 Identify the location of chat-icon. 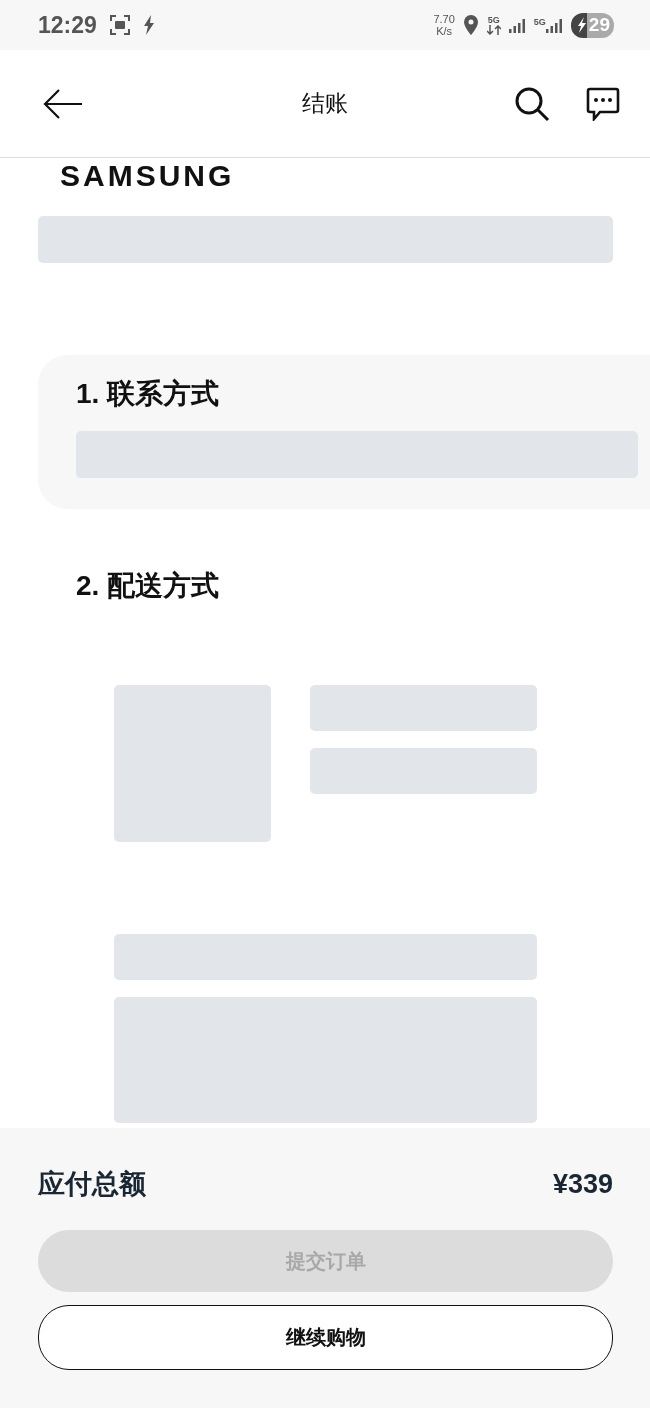
(603, 103).